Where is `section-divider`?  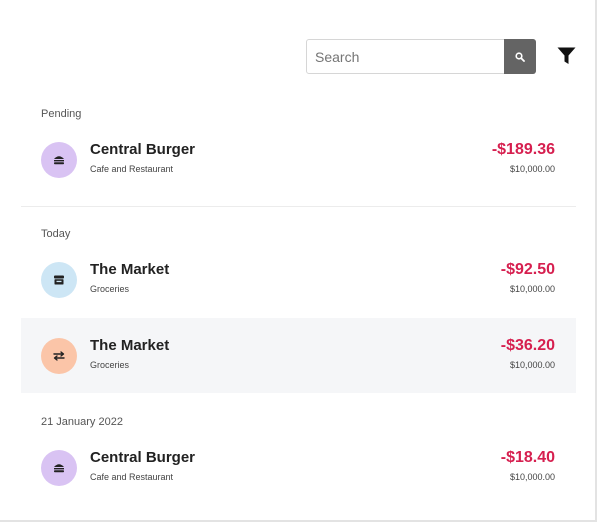
section-divider is located at coordinates (298, 206).